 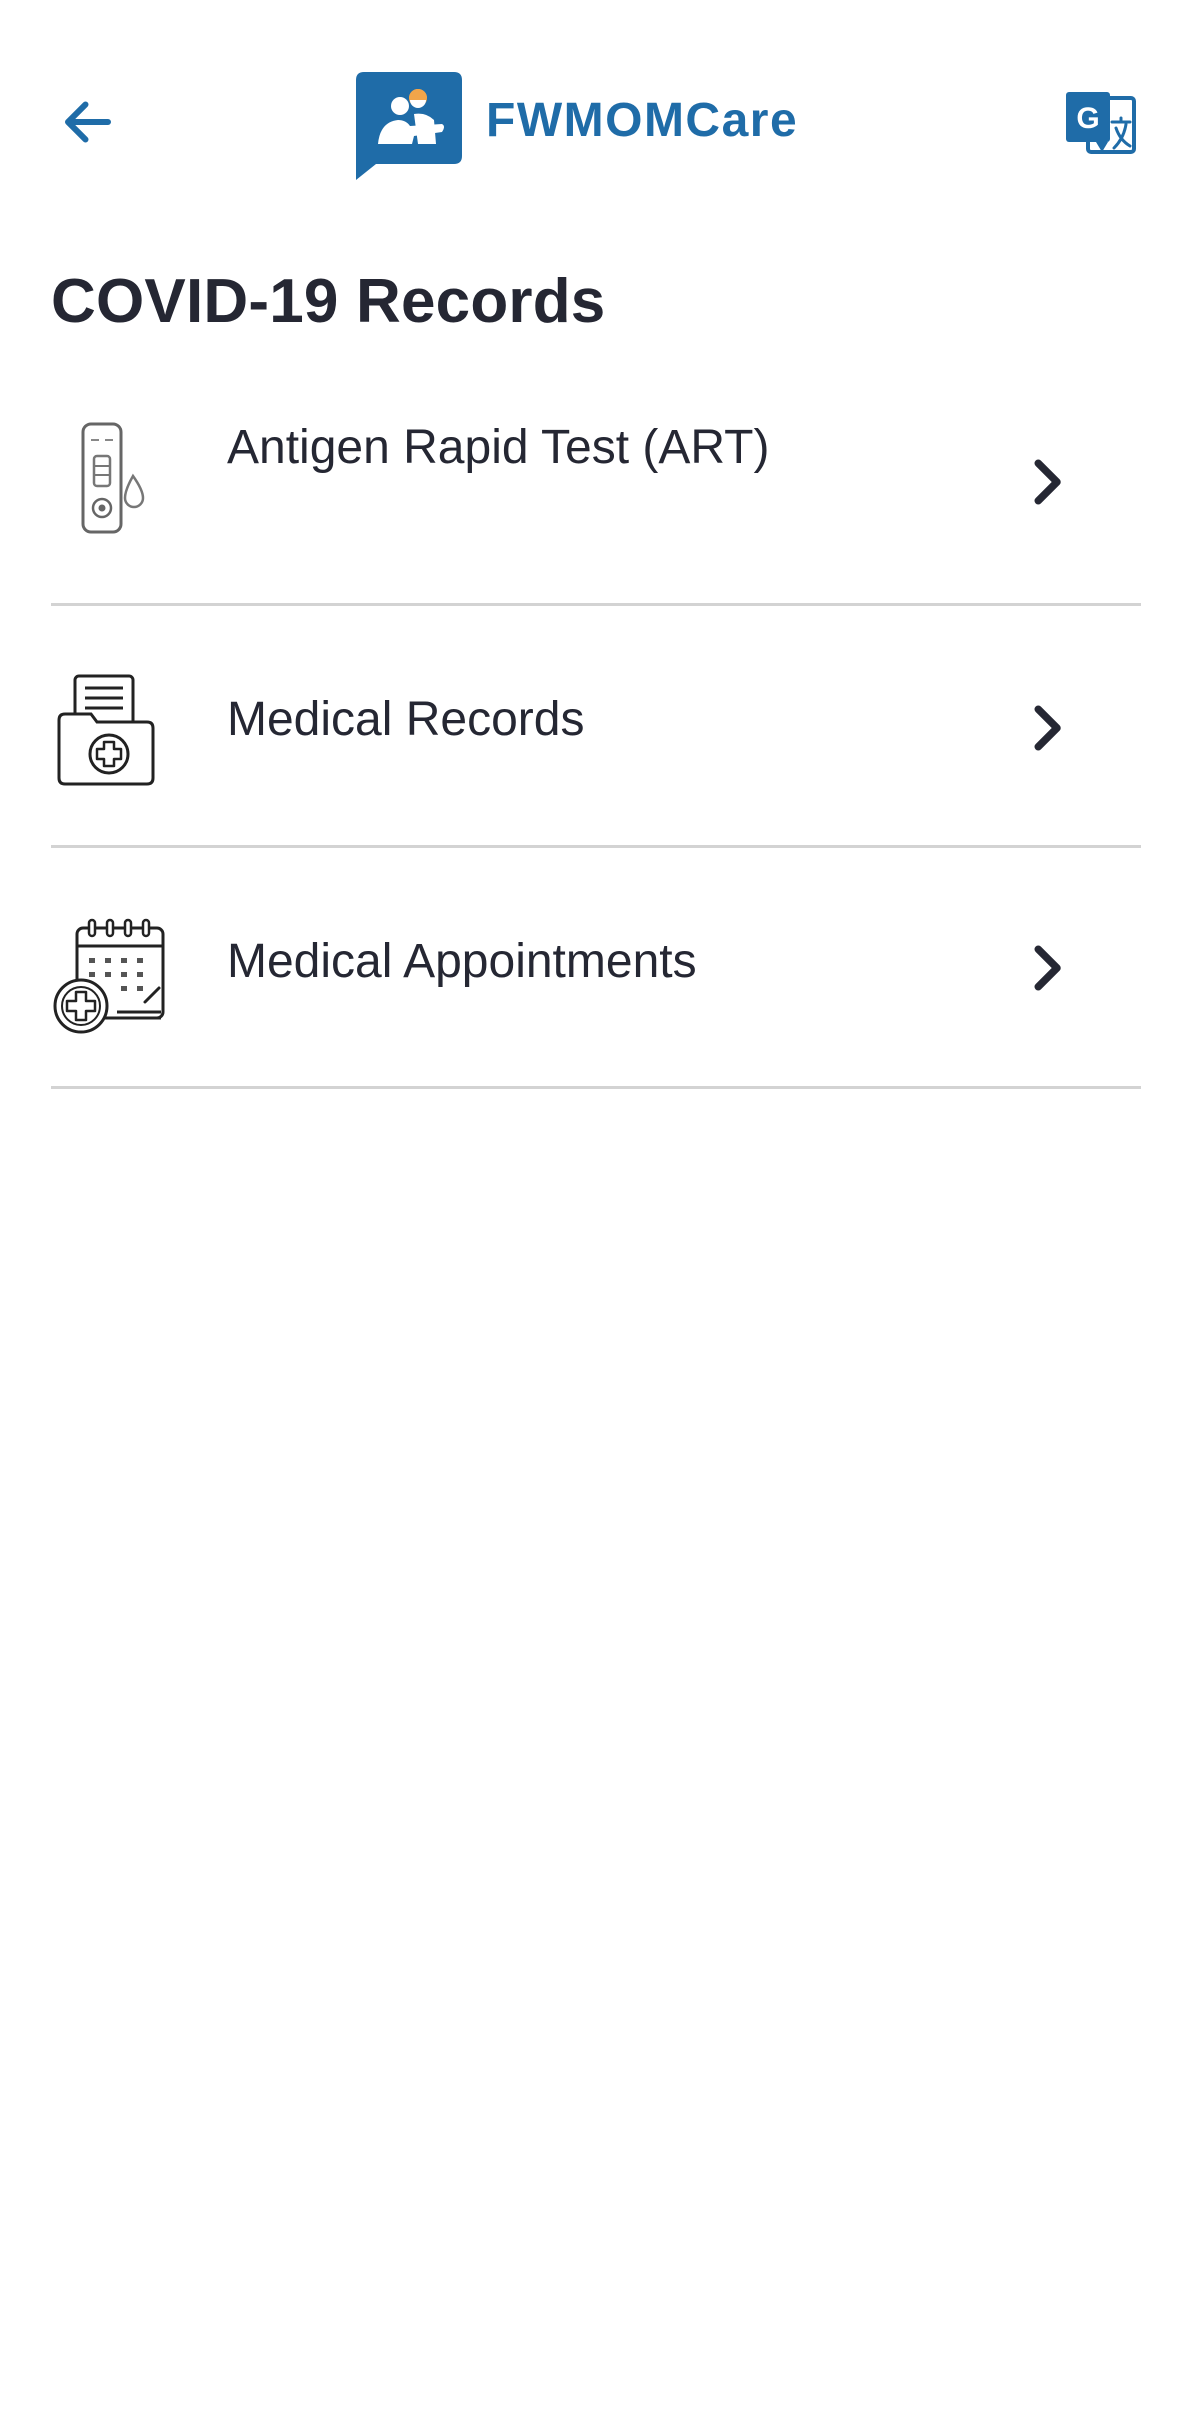 I want to click on menu-item-medical-appointments: Medical Appointments, so click(x=596, y=968).